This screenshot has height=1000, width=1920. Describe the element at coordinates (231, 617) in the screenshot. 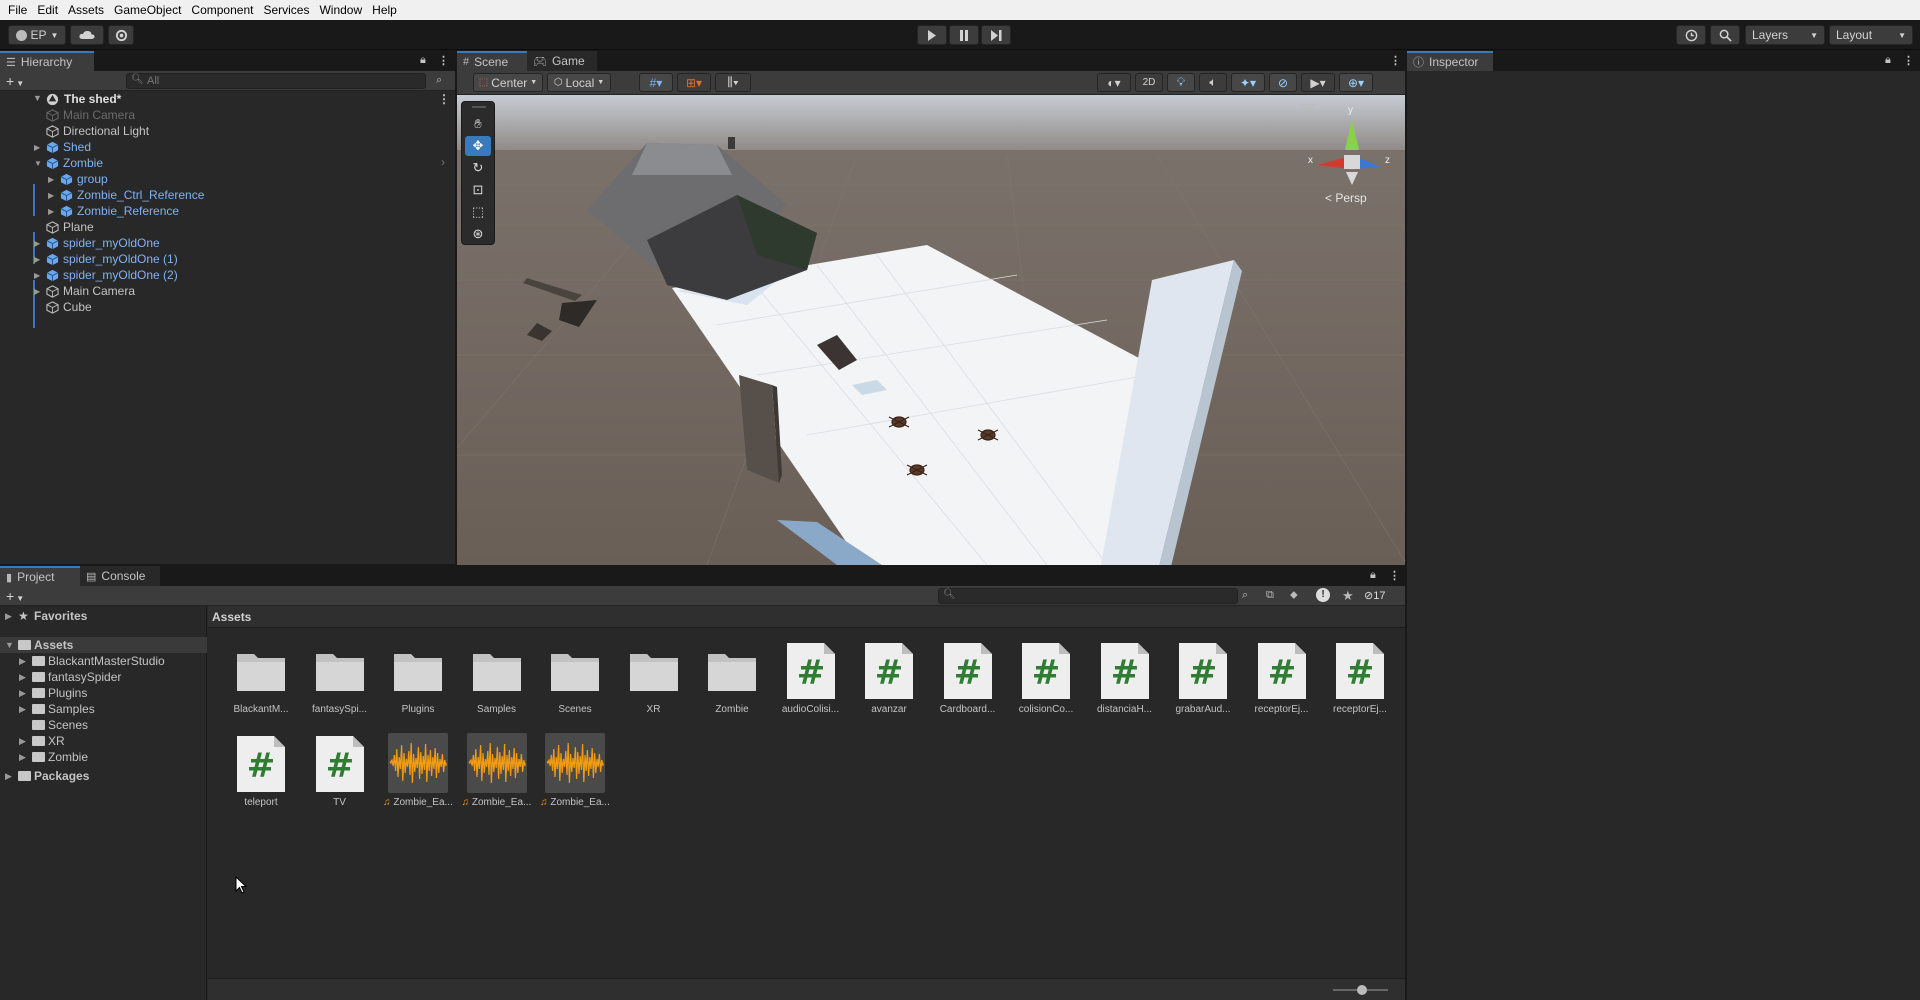

I see `breadcrumb-assets: Assets` at that location.